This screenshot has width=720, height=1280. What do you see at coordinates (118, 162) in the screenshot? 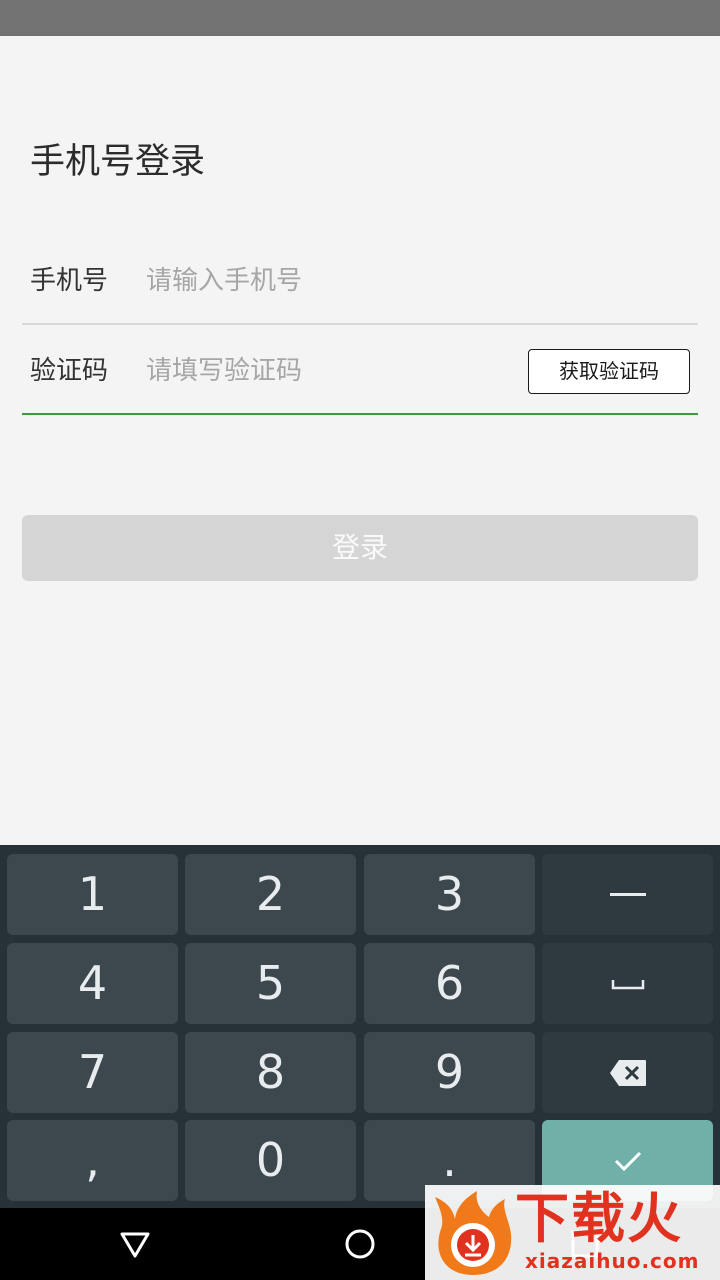
I see `page-title: 手机号登录` at bounding box center [118, 162].